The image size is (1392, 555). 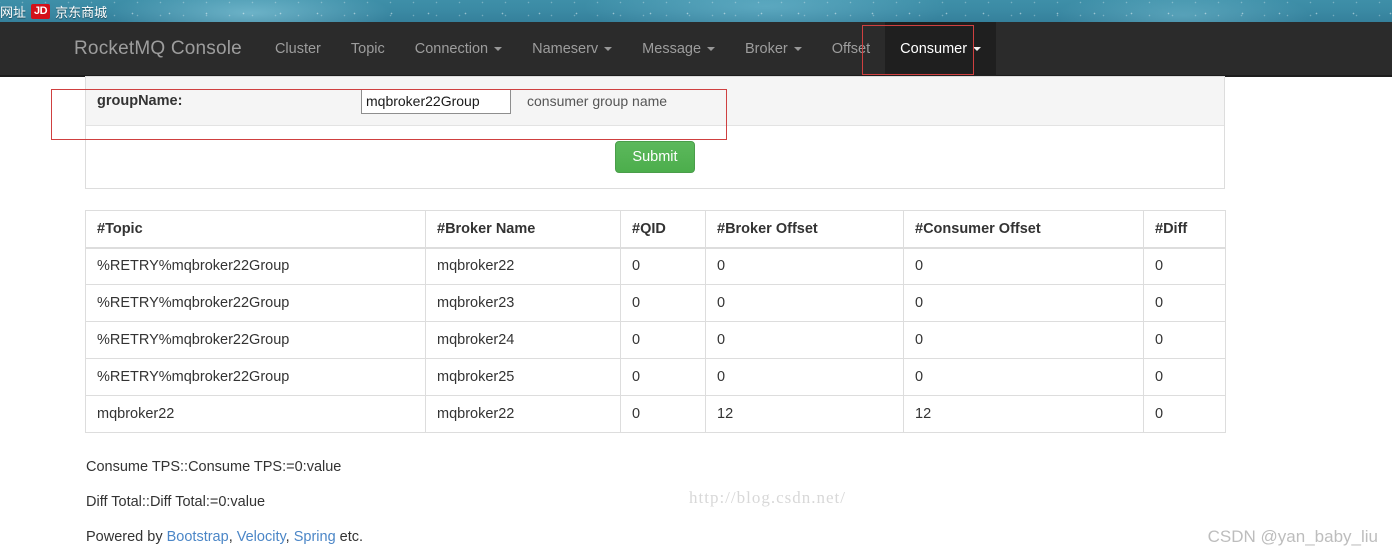 What do you see at coordinates (523, 229) in the screenshot?
I see `th-broker-name: #Broker Name` at bounding box center [523, 229].